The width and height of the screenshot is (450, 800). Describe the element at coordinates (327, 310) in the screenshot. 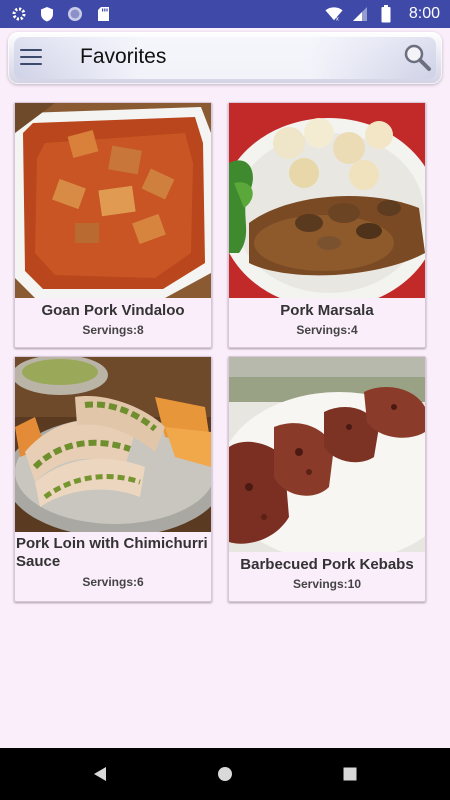

I see `recipe-title: Pork Marsala` at that location.